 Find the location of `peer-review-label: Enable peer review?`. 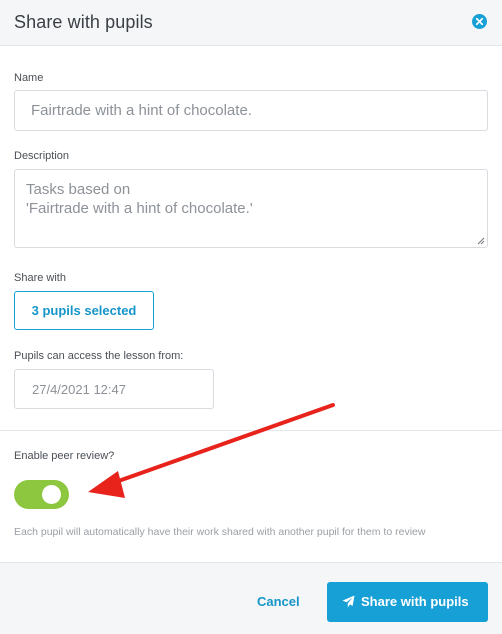

peer-review-label: Enable peer review? is located at coordinates (64, 456).